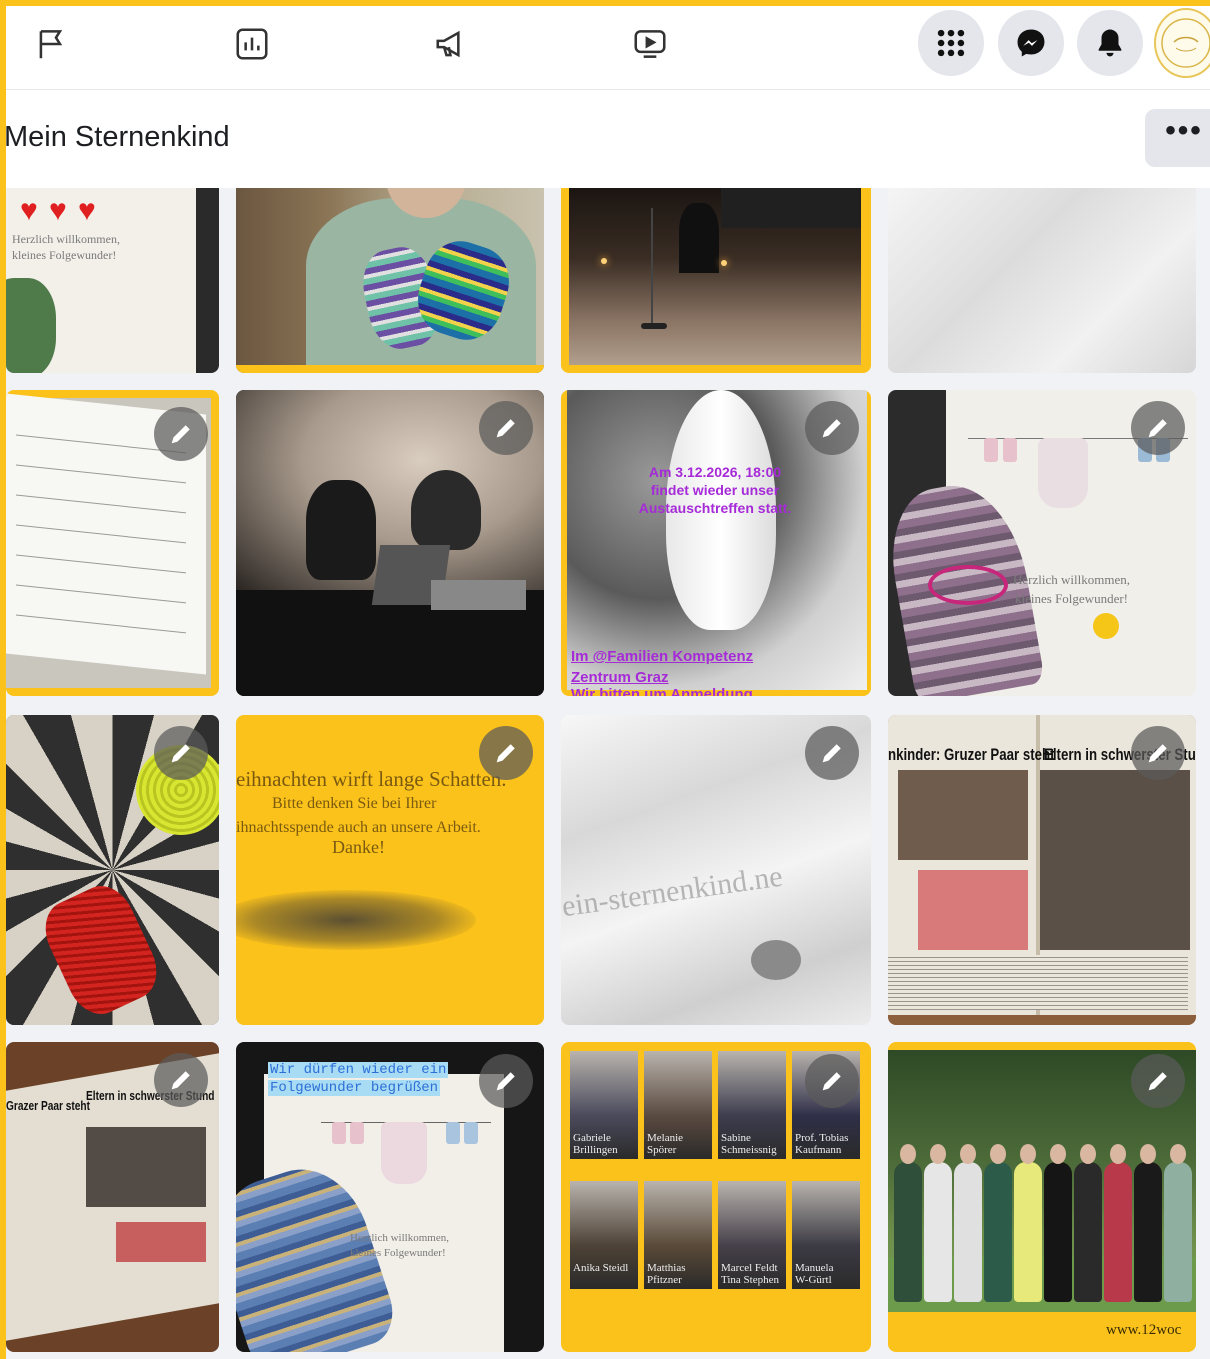 The width and height of the screenshot is (1210, 1359). What do you see at coordinates (252, 44) in the screenshot?
I see `insights-icon` at bounding box center [252, 44].